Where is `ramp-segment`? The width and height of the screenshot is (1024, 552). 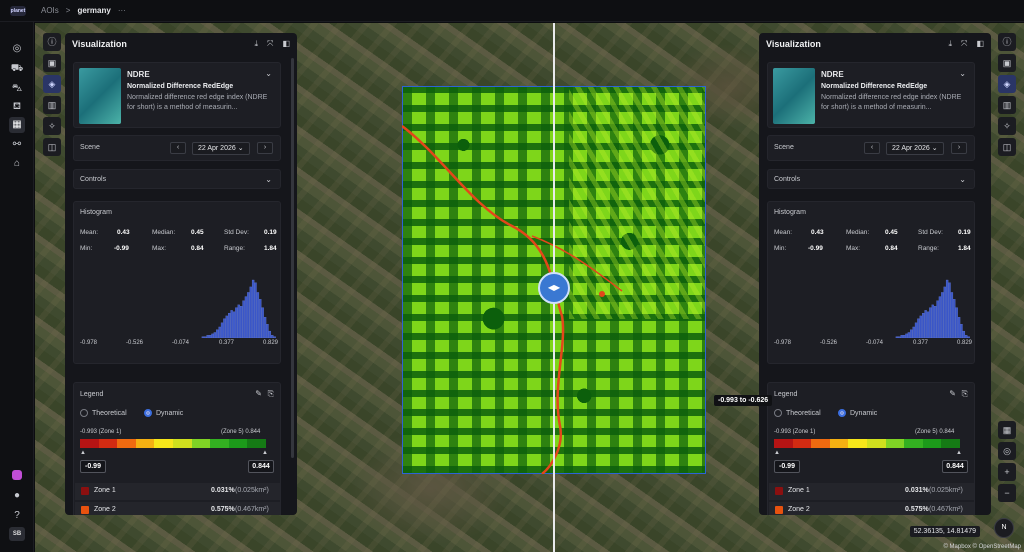
ramp-segment is located at coordinates (950, 443).